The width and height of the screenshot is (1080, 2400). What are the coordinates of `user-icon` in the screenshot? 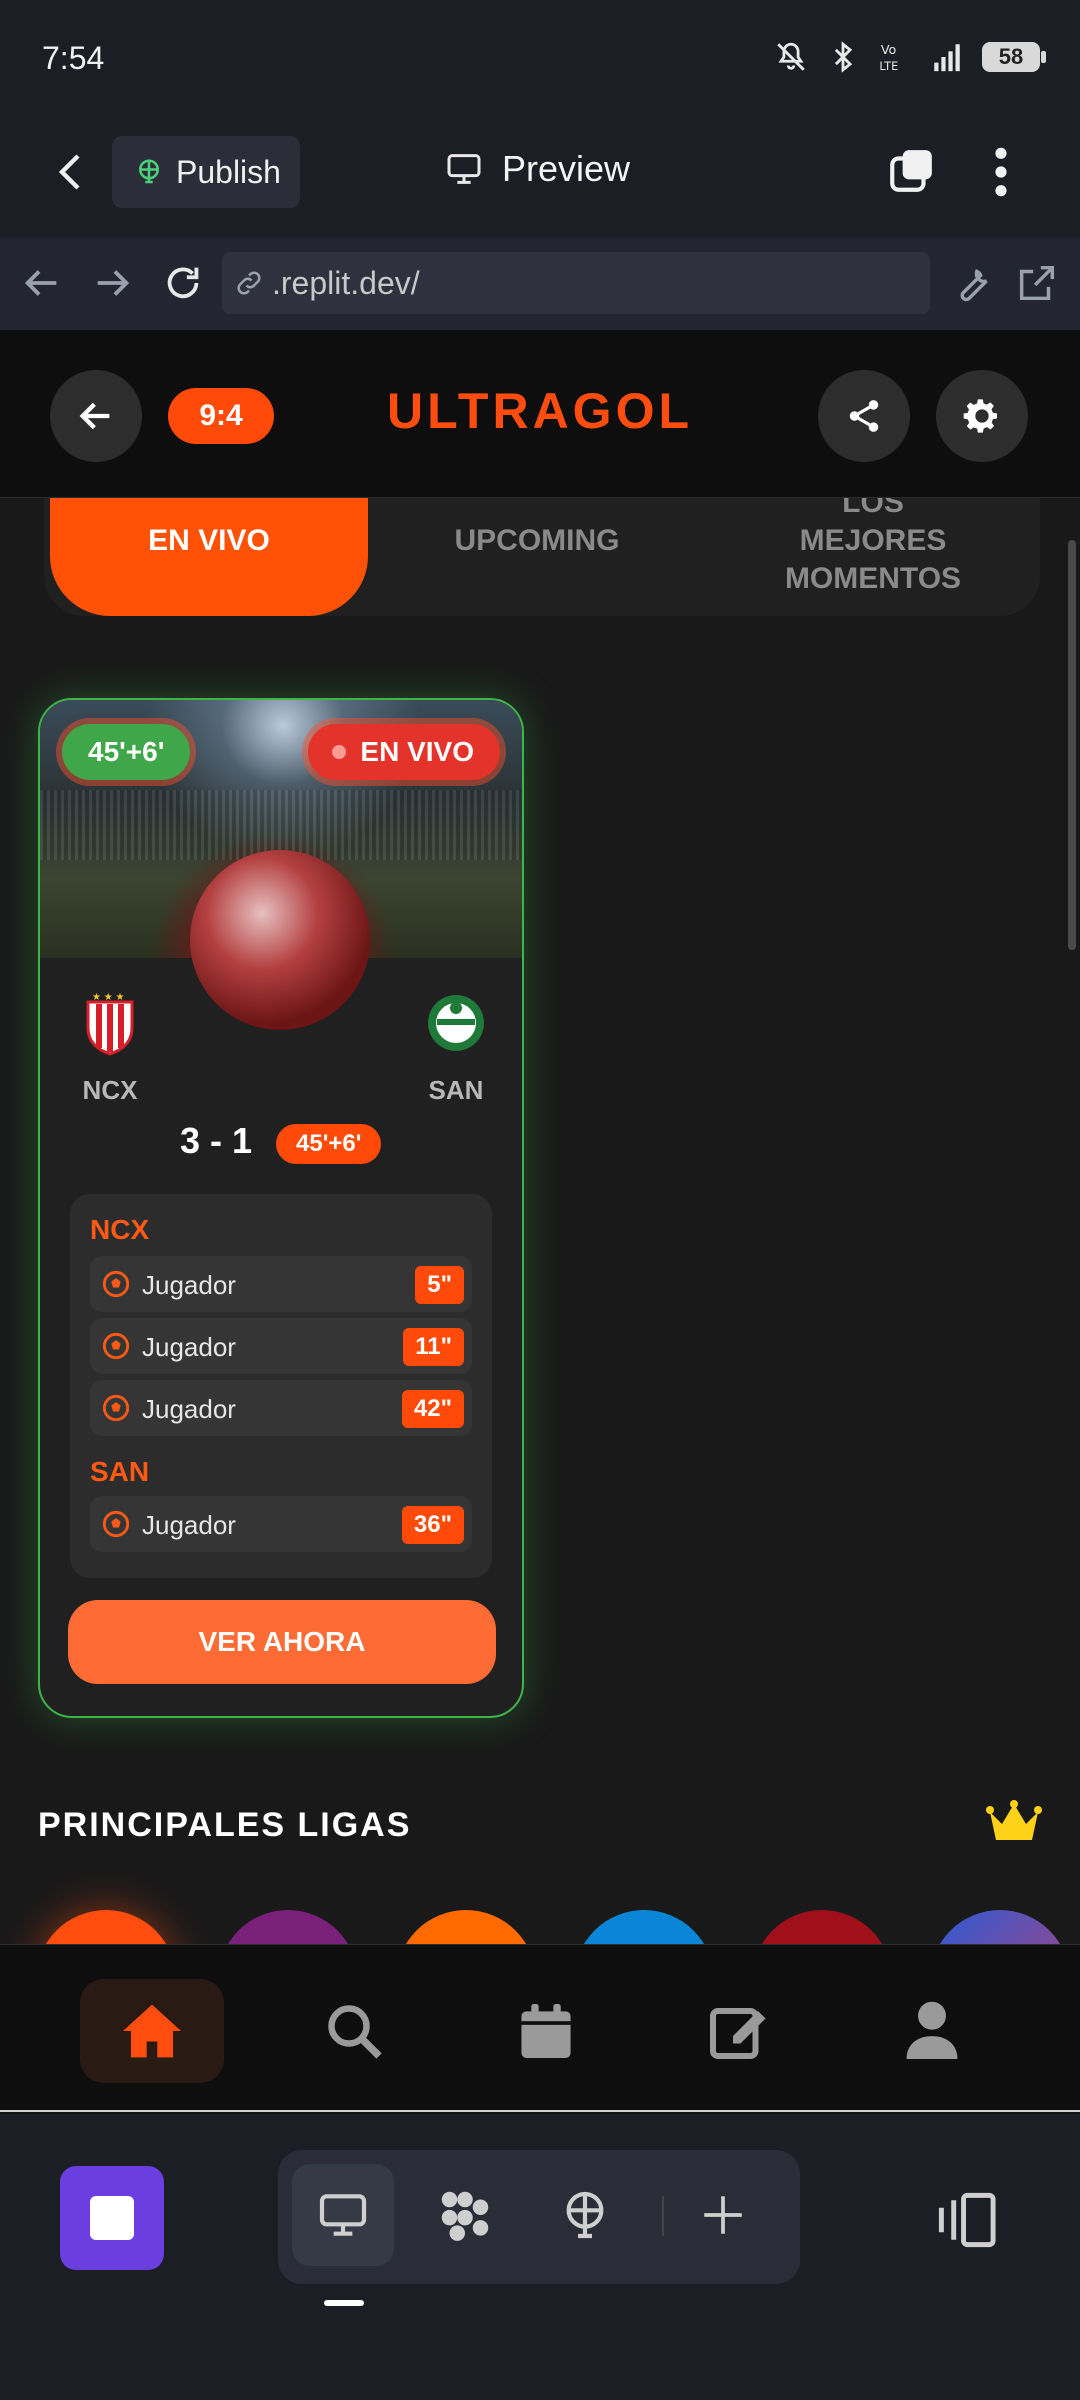 It's located at (932, 2030).